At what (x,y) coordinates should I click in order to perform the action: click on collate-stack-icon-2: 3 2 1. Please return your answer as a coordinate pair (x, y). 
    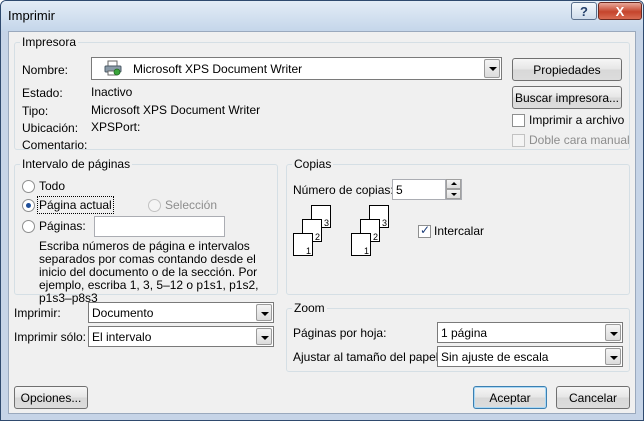
    Looking at the image, I should click on (373, 232).